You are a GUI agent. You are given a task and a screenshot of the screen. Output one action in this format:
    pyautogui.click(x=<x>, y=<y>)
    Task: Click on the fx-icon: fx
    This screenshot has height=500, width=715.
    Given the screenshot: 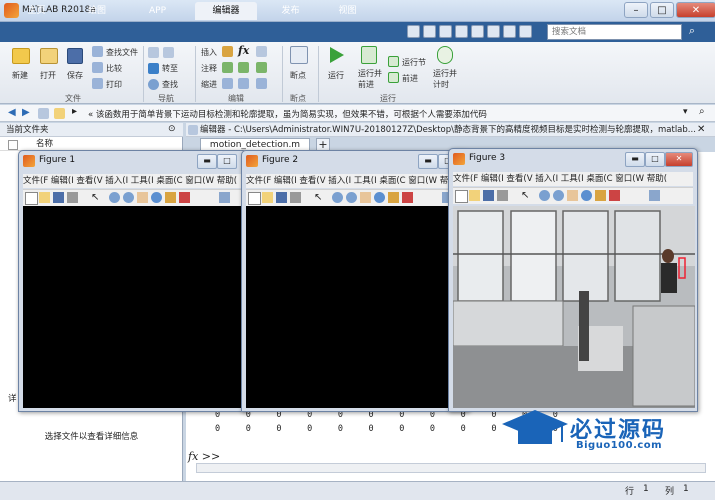 What is the action you would take?
    pyautogui.click(x=243, y=50)
    